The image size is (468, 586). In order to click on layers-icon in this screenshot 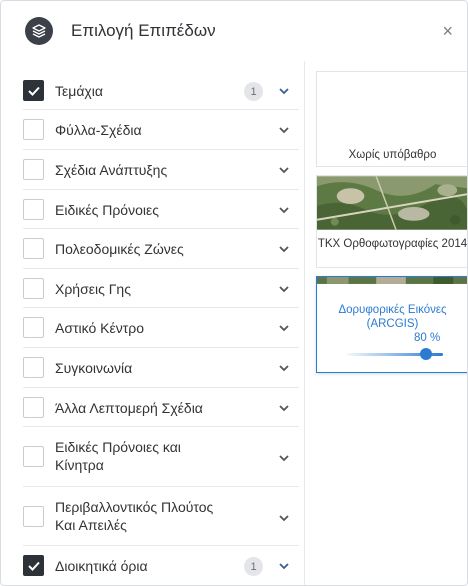, I will do `click(39, 31)`.